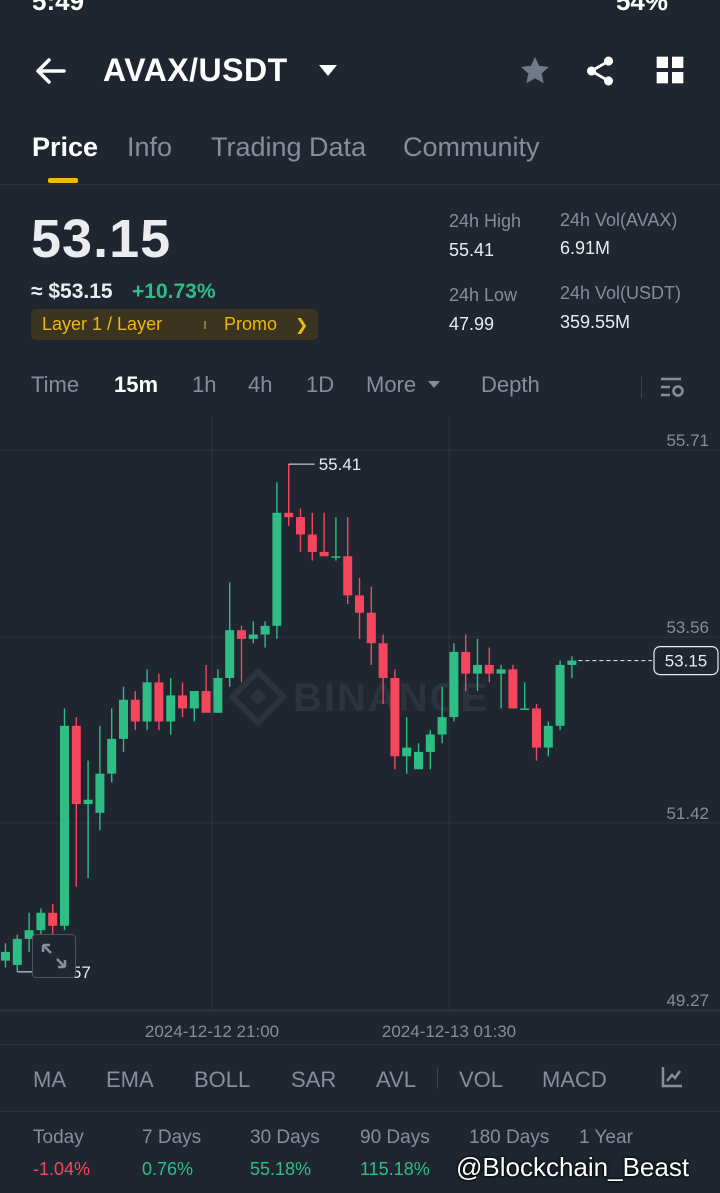 This screenshot has height=1193, width=720. Describe the element at coordinates (396, 1080) in the screenshot. I see `indicator-avl: AVL` at that location.